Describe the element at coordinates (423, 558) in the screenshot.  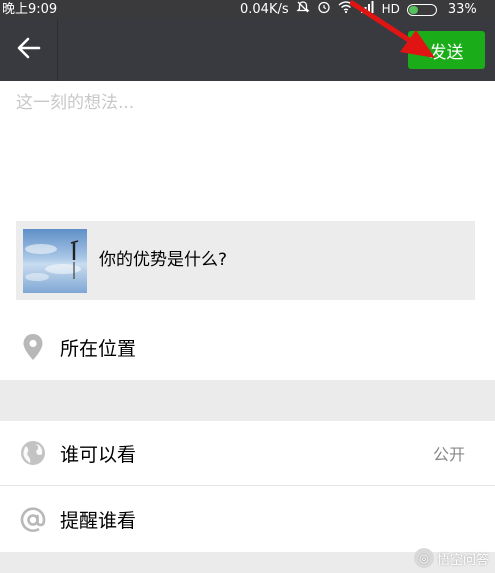
I see `watermark-logo-icon: ◎` at that location.